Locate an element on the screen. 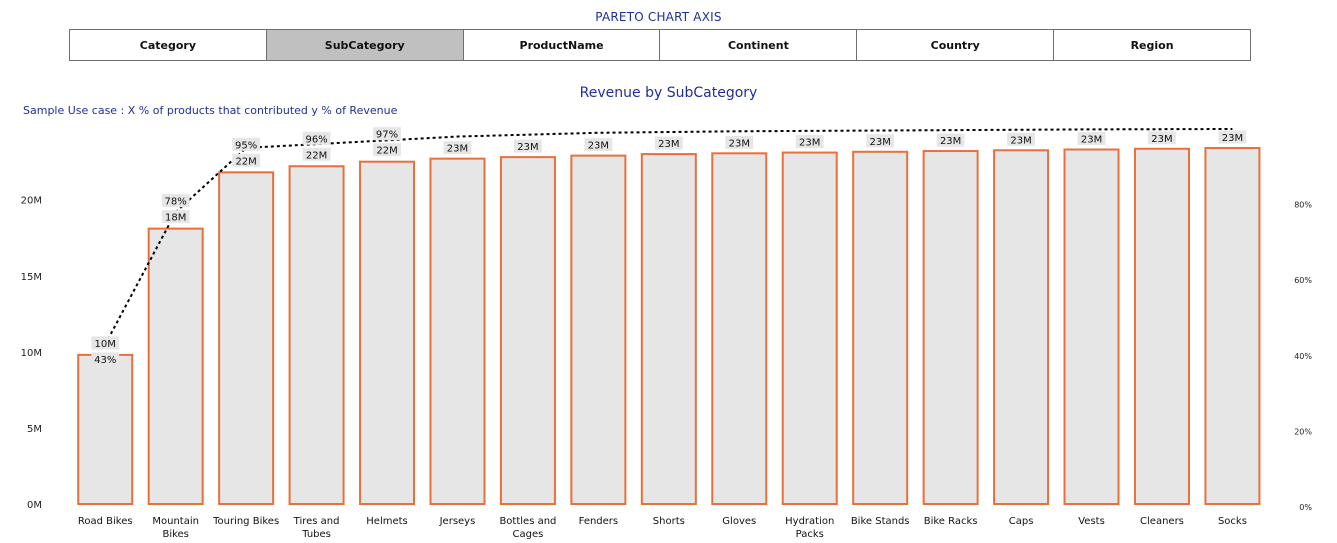 The width and height of the screenshot is (1337, 543). percent-label: 43% is located at coordinates (105, 360).